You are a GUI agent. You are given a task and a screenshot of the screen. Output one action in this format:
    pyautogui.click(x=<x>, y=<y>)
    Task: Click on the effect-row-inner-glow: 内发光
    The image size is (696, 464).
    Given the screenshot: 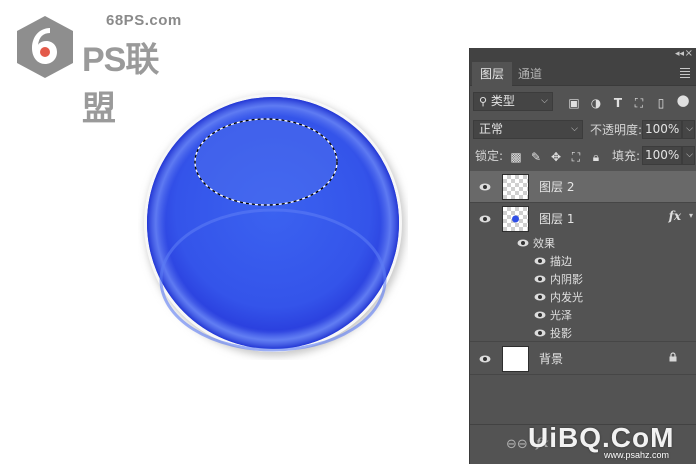 What is the action you would take?
    pyautogui.click(x=583, y=297)
    